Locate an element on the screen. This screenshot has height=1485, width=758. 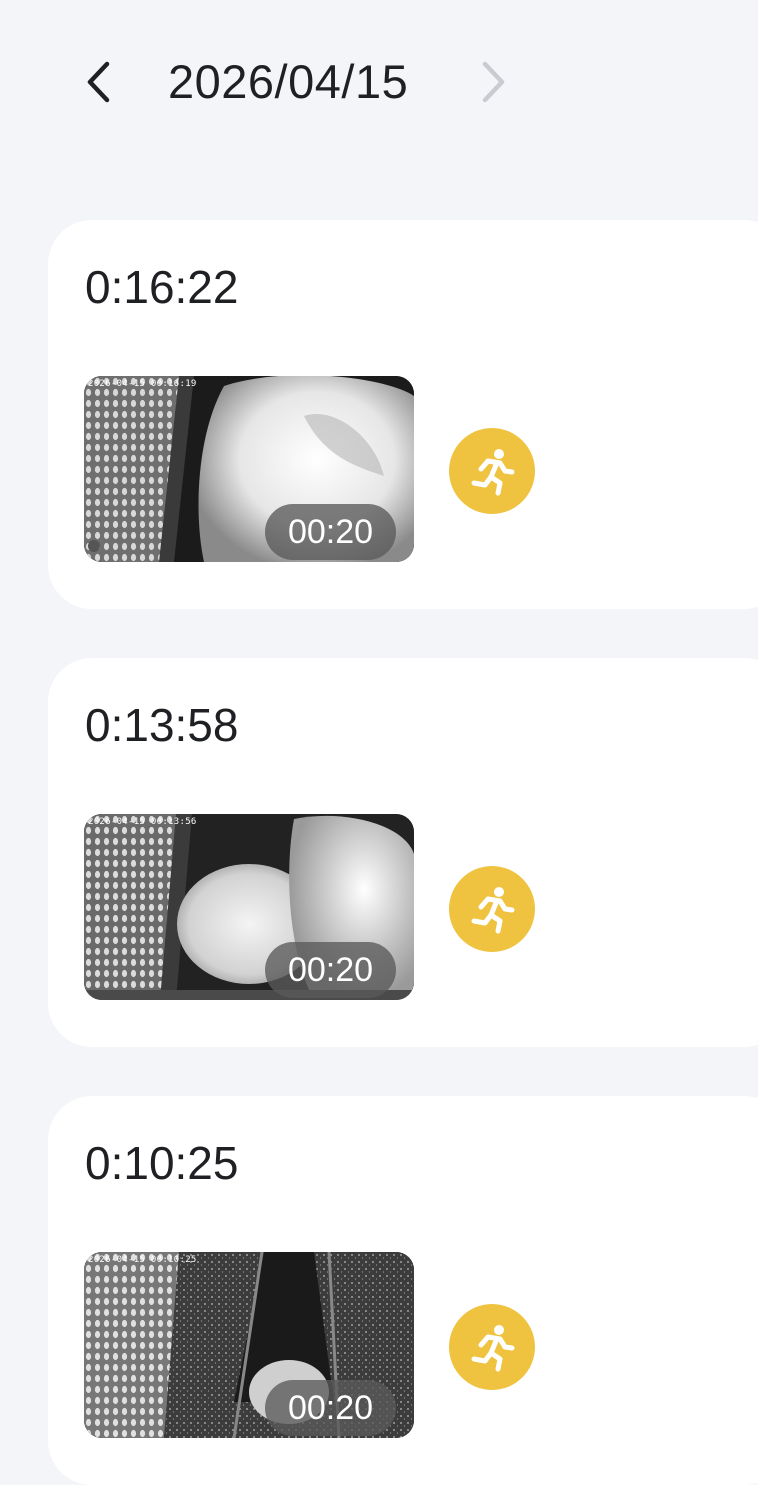
event-time: 0:16:22 is located at coordinates (162, 287).